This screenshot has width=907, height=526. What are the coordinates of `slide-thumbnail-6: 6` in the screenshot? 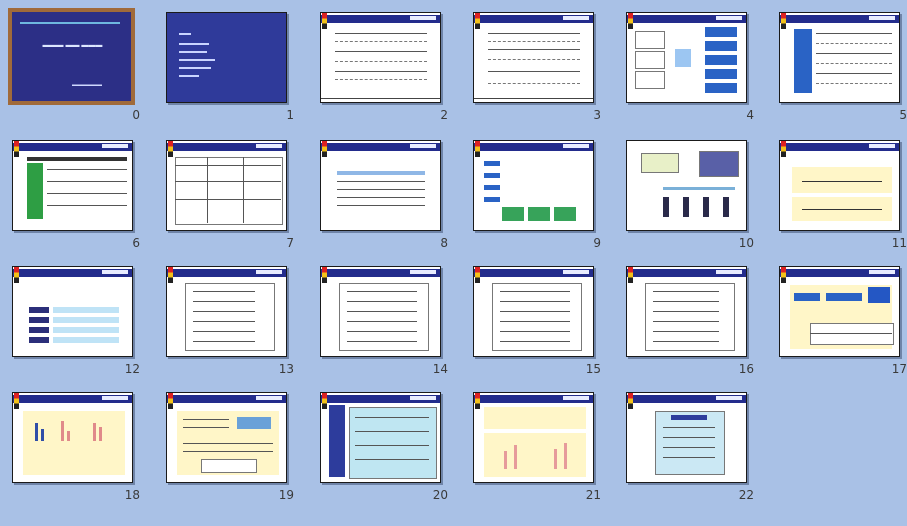 It's located at (76, 200).